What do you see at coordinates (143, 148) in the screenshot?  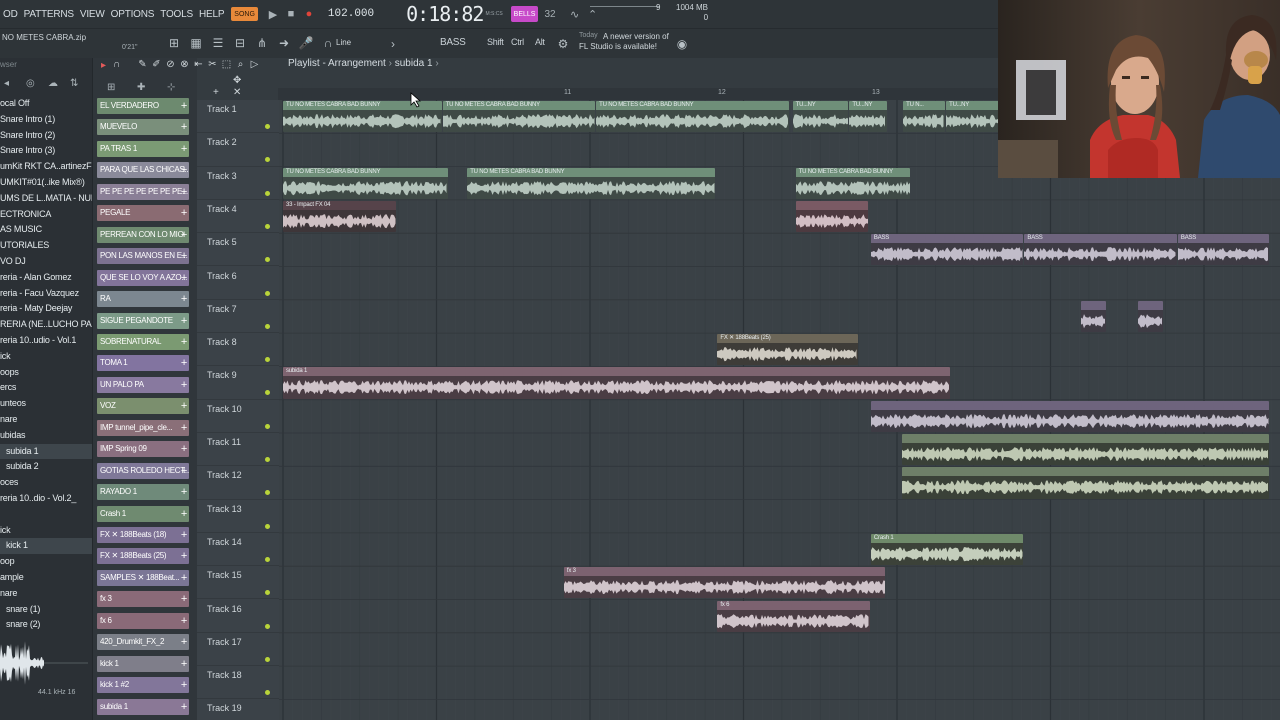 I see `channel-item: PA TRAS 1 +` at bounding box center [143, 148].